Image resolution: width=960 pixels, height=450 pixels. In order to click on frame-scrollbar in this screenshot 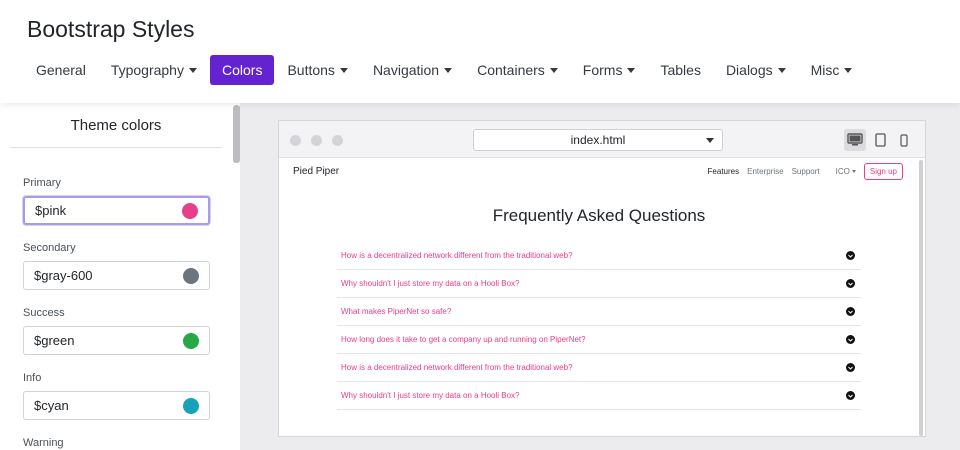, I will do `click(921, 298)`.